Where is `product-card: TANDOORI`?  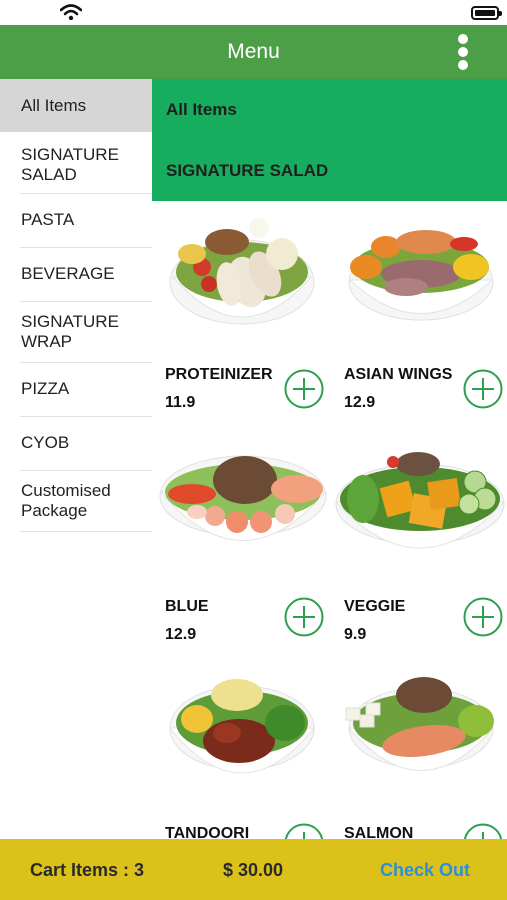
product-card: TANDOORI is located at coordinates (246, 756).